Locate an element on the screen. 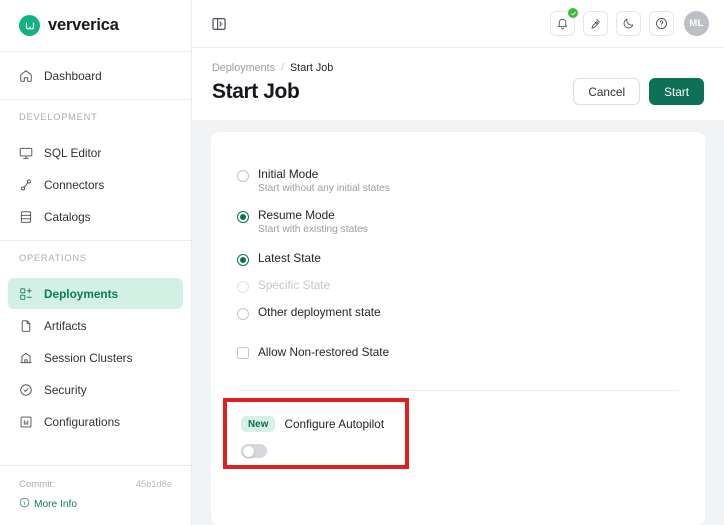 This screenshot has width=724, height=525. commit-hash: 45b1d8e is located at coordinates (153, 484).